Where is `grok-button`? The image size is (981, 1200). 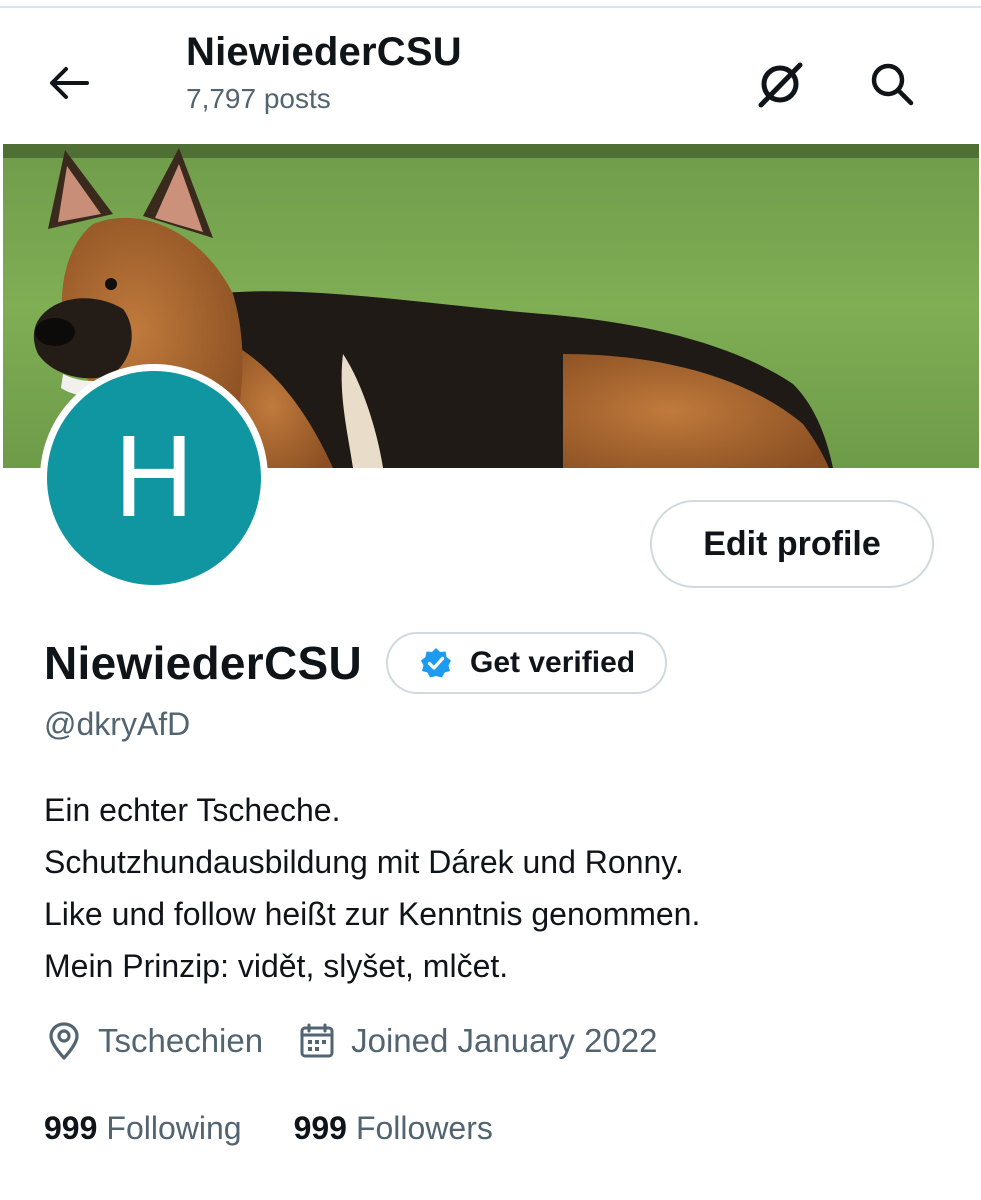 grok-button is located at coordinates (780, 84).